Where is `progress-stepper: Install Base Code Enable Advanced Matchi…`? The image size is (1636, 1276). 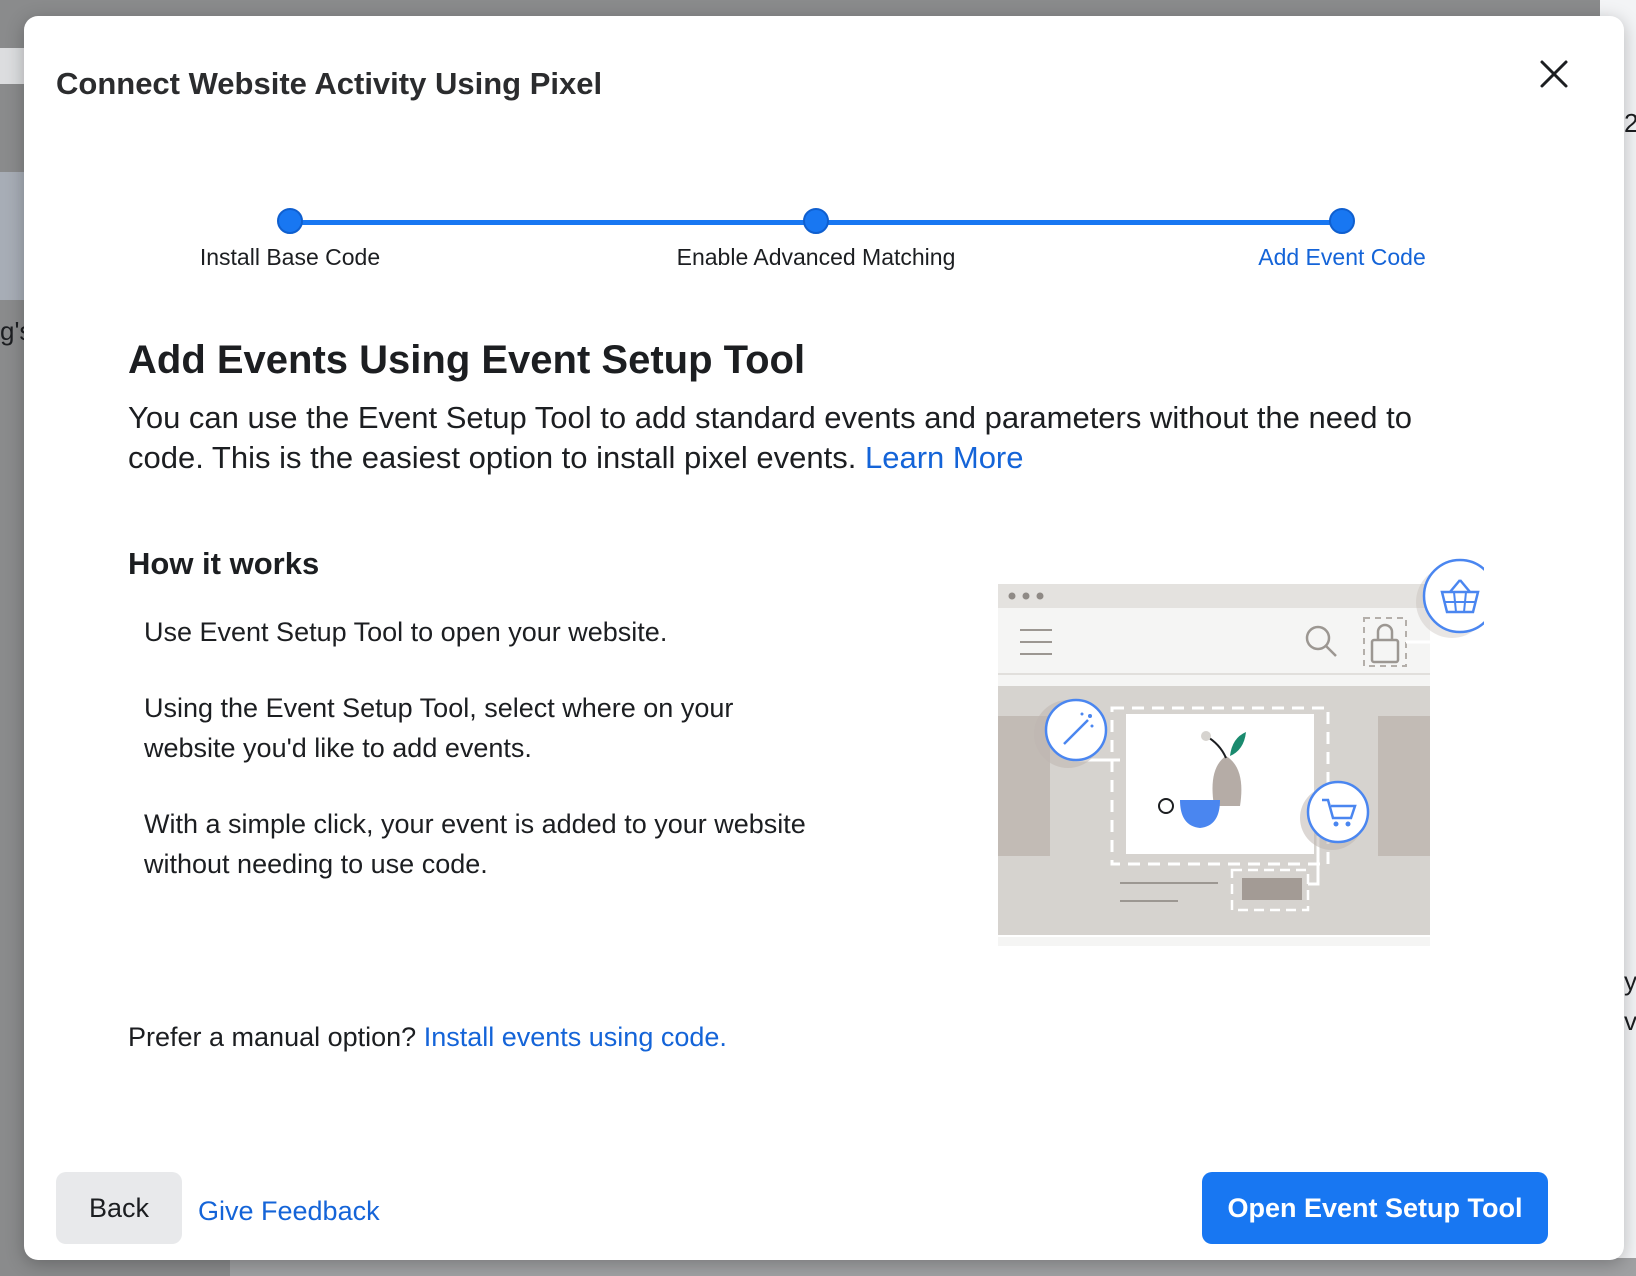 progress-stepper: Install Base Code Enable Advanced Matchi… is located at coordinates (824, 233).